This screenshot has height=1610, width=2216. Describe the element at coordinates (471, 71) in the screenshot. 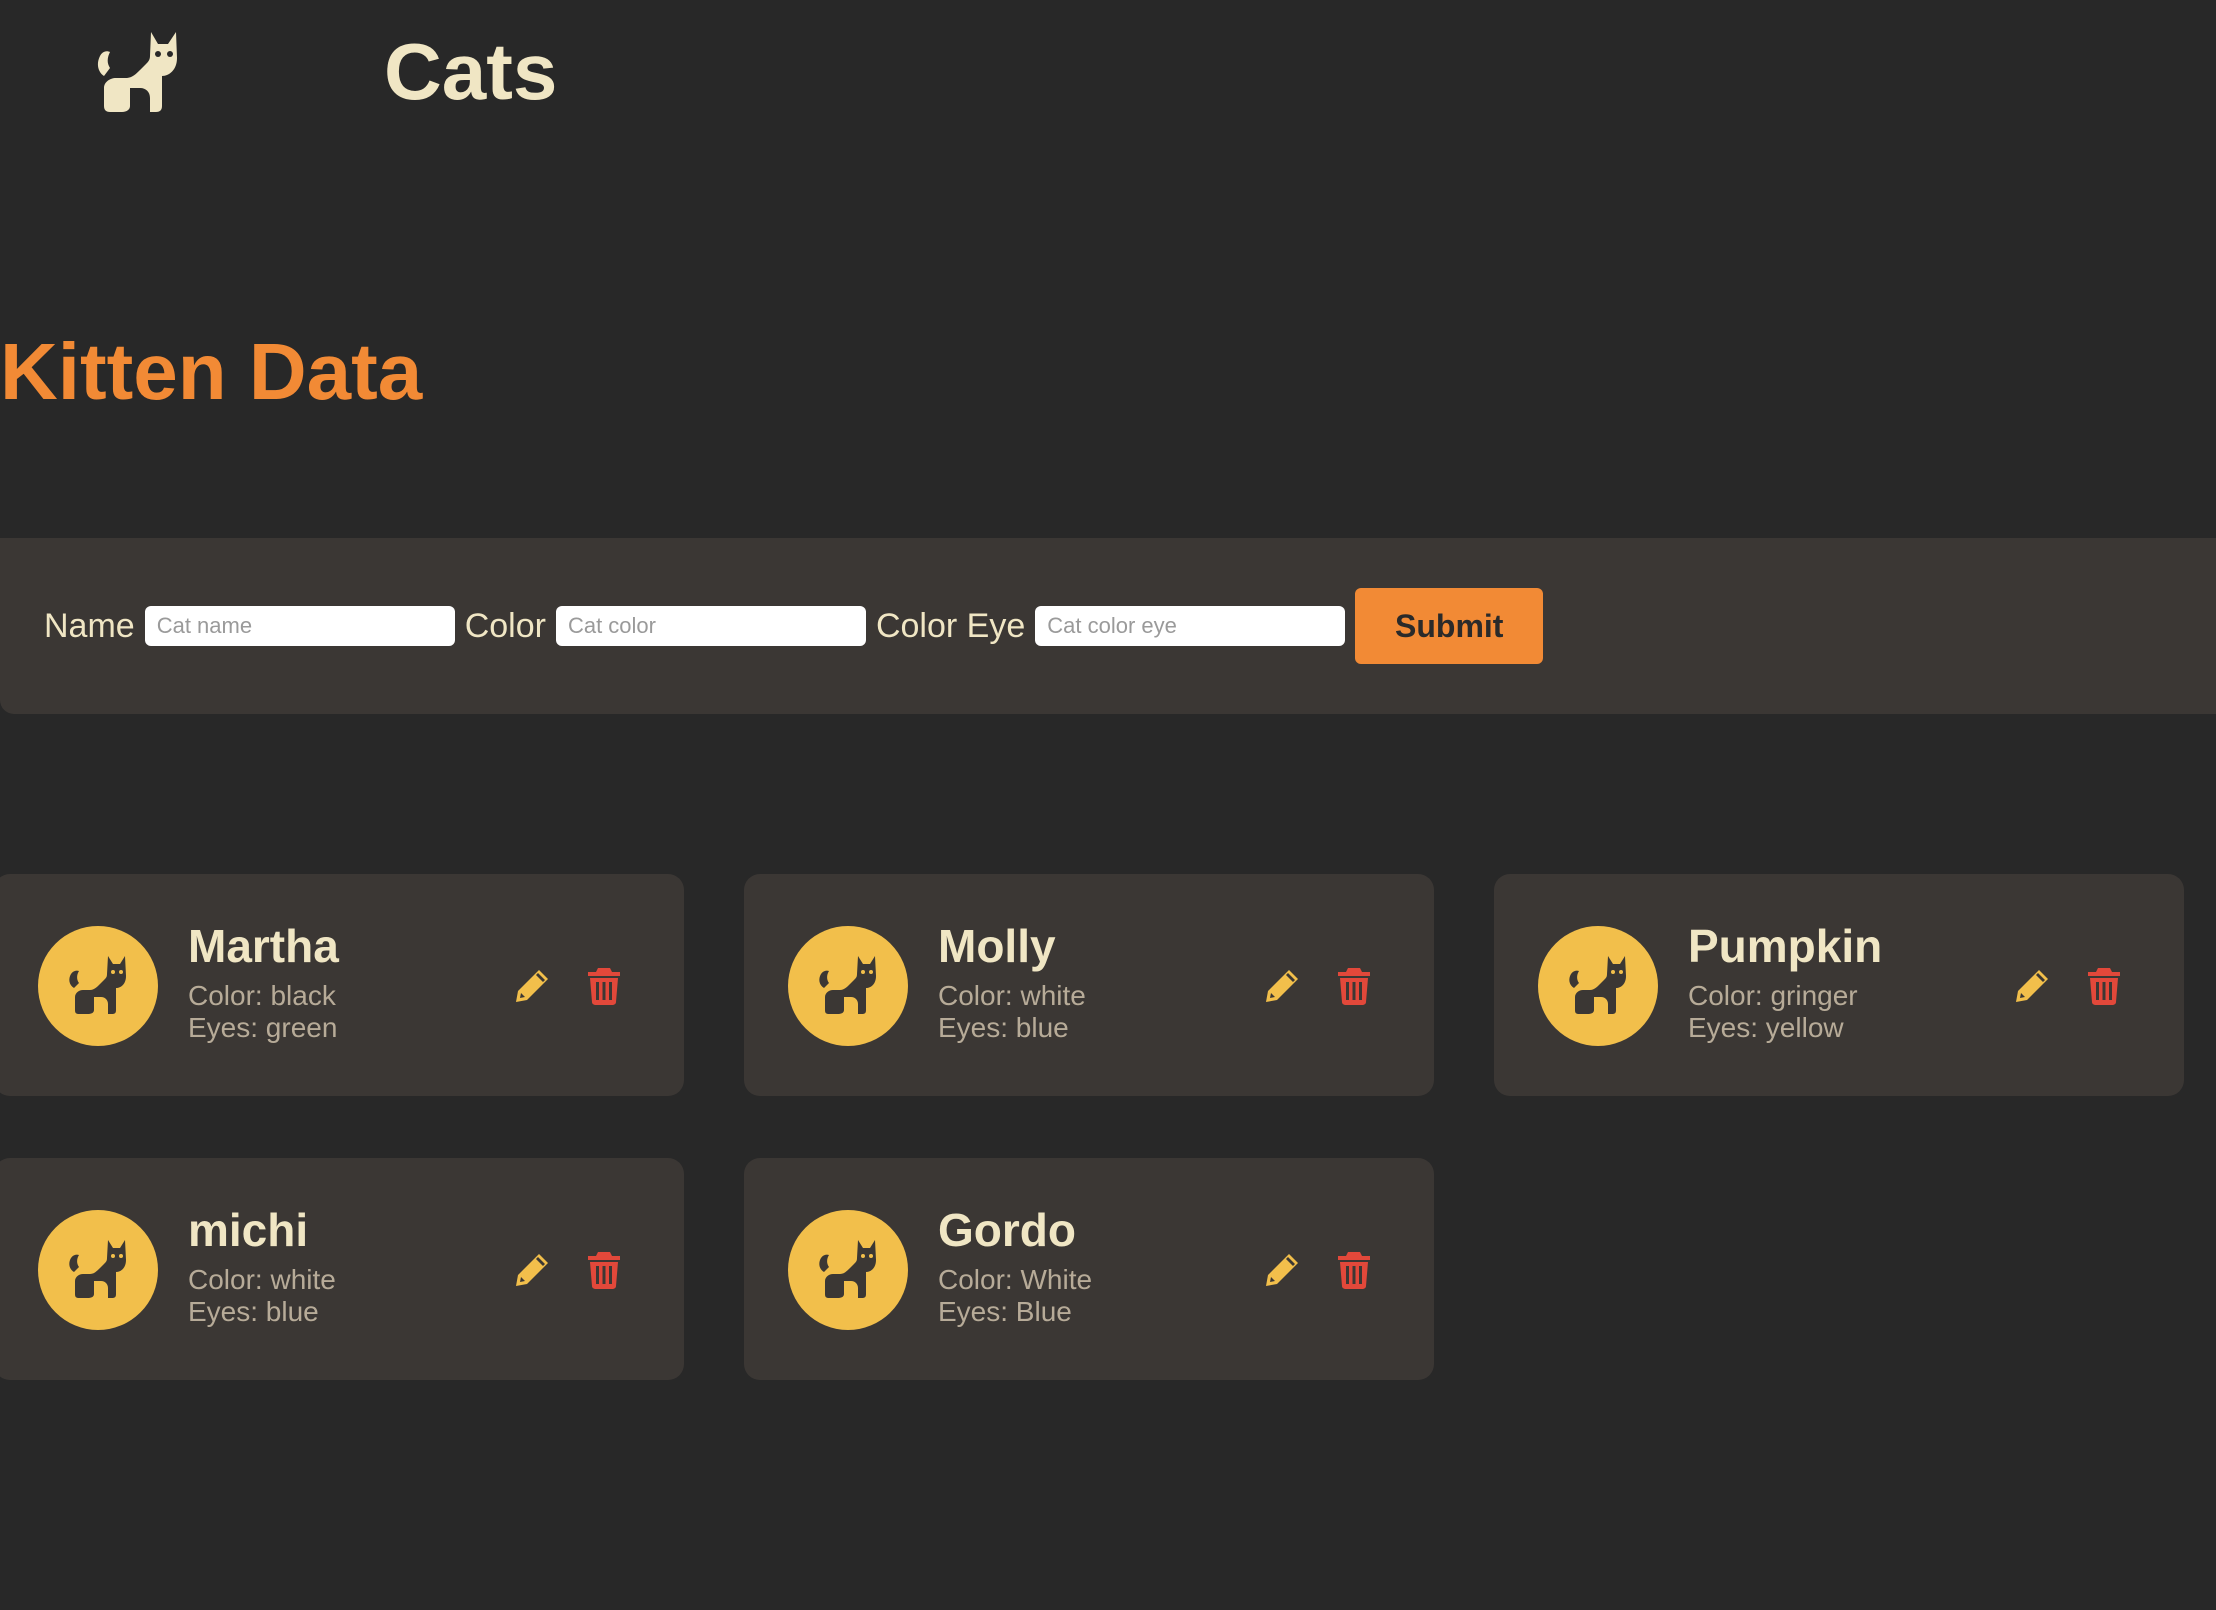

I see `app-title: Cats` at that location.